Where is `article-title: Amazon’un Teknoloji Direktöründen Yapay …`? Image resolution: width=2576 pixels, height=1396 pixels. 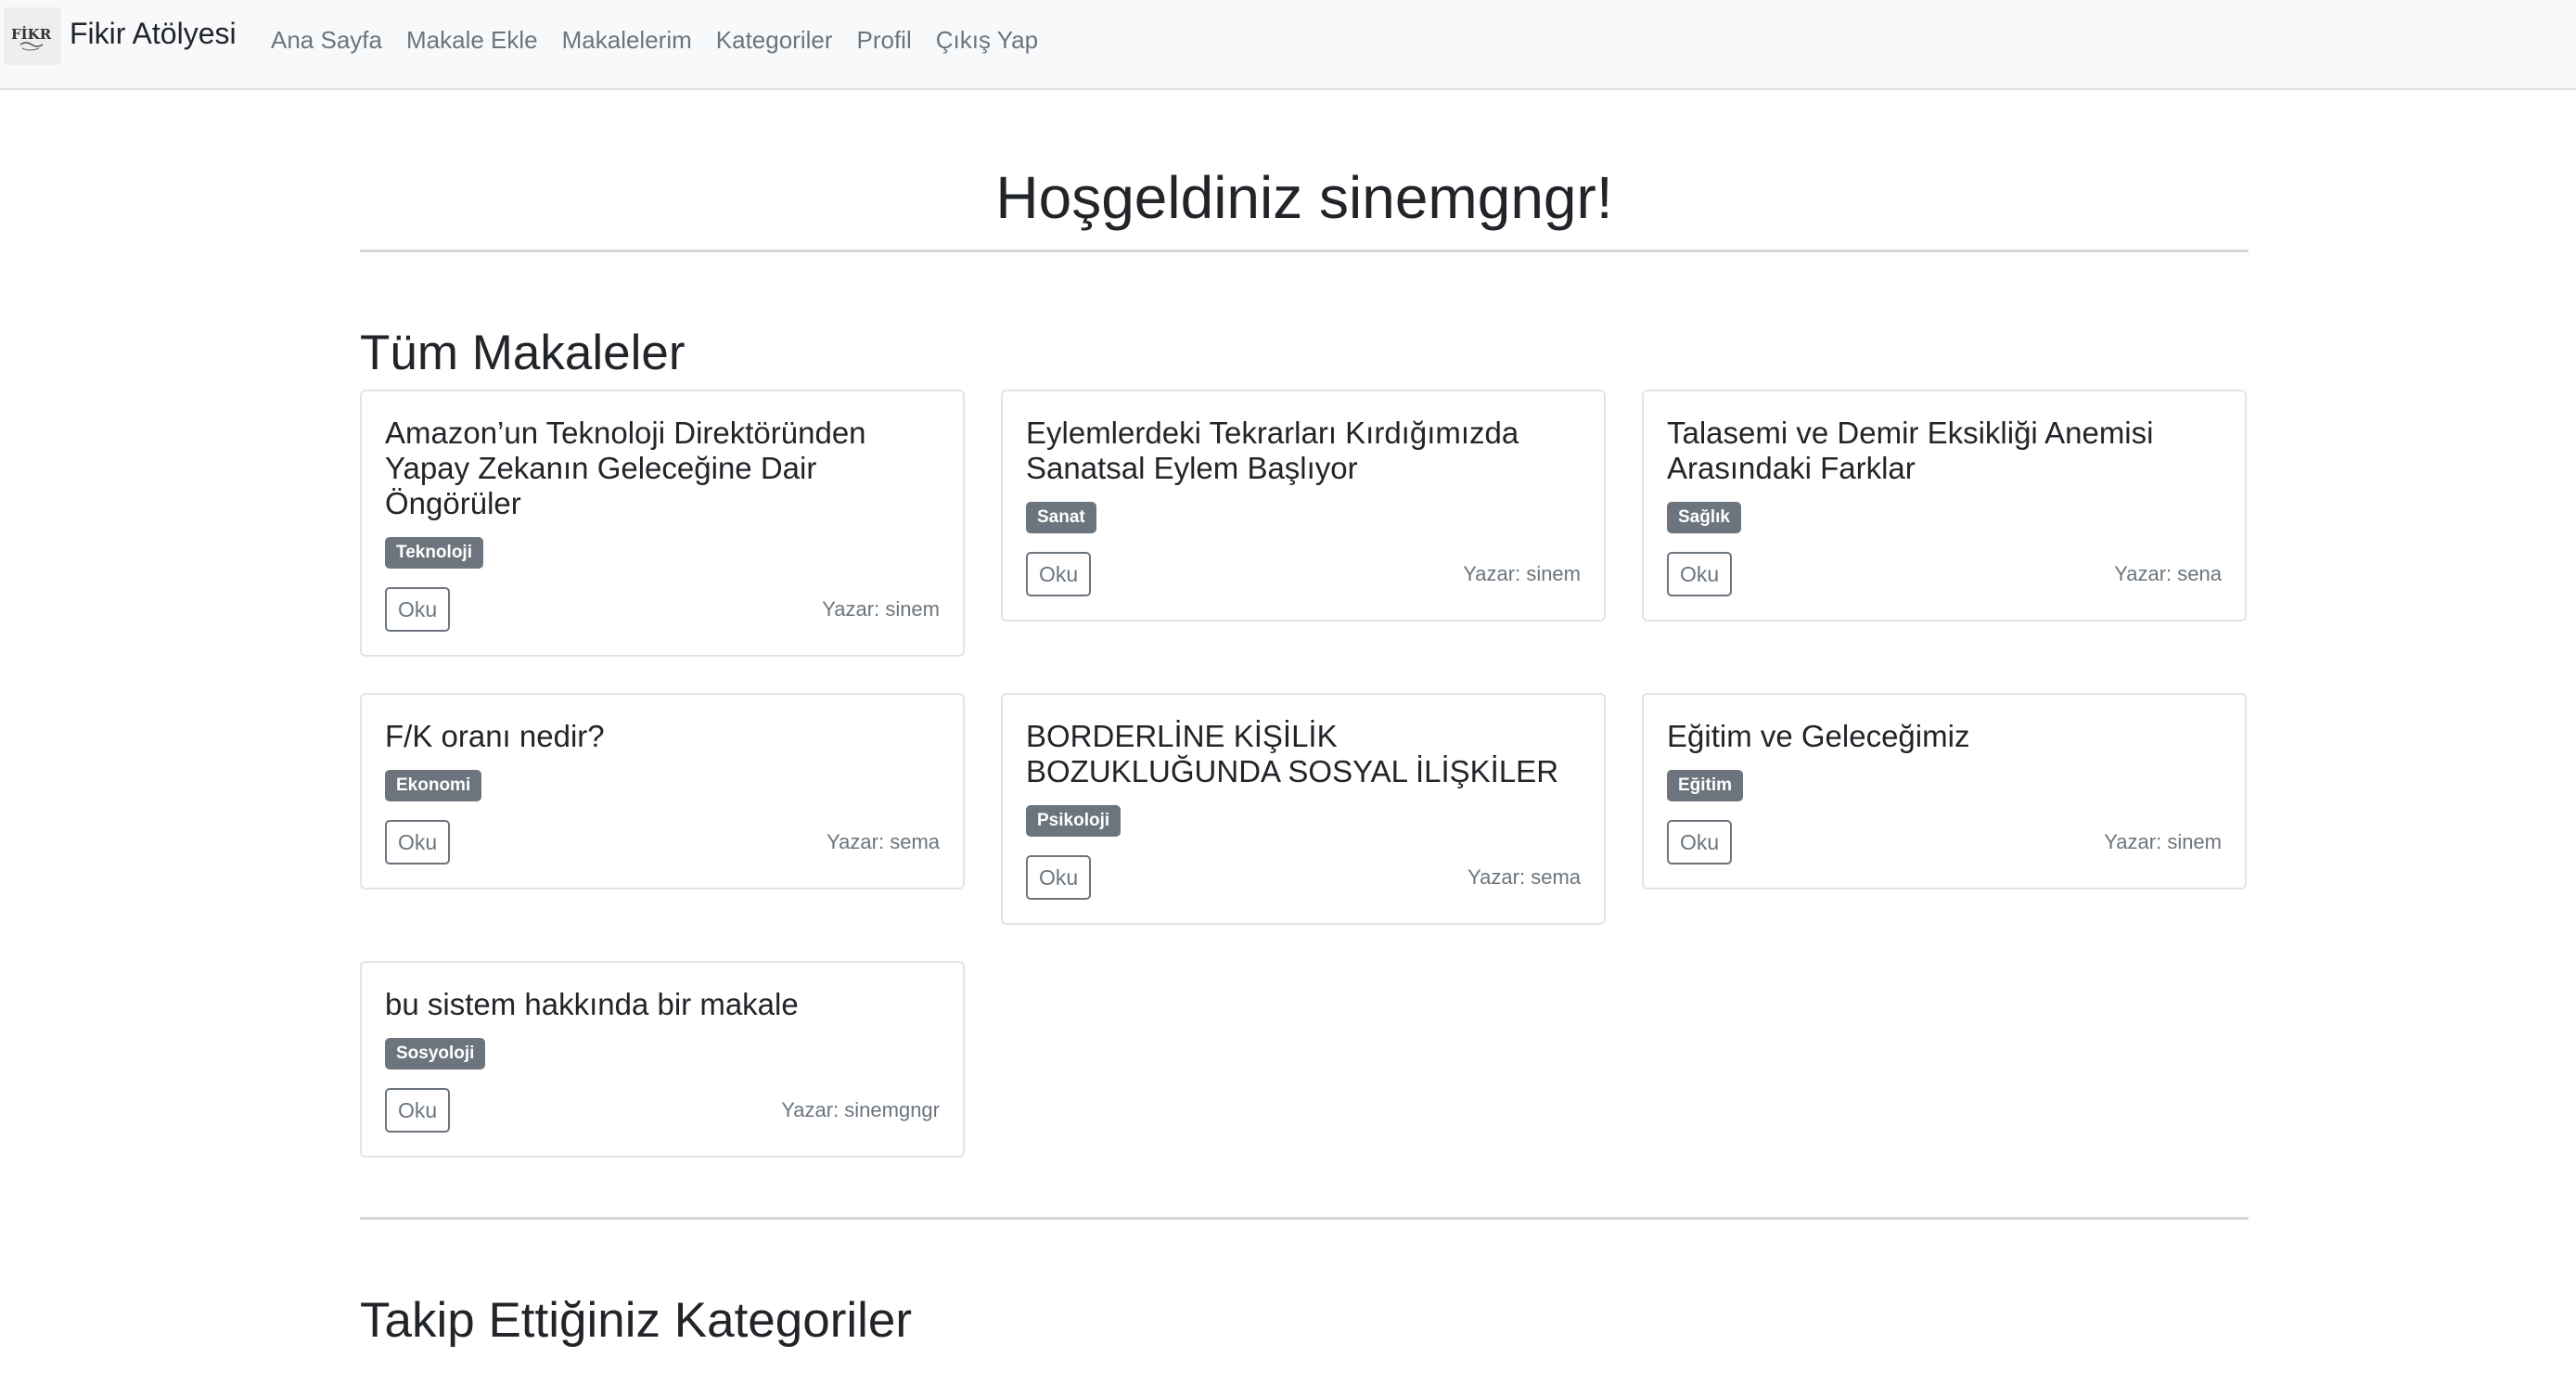 article-title: Amazon’un Teknoloji Direktöründen Yapay … is located at coordinates (625, 468).